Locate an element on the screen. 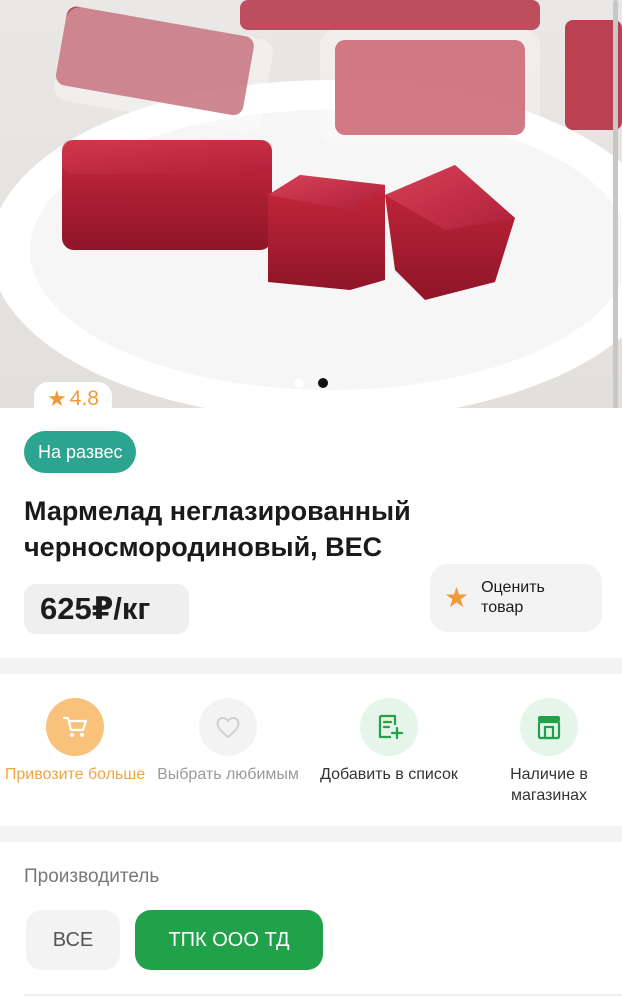 The width and height of the screenshot is (622, 1000). action-label: Наличие в магазинах is located at coordinates (549, 785).